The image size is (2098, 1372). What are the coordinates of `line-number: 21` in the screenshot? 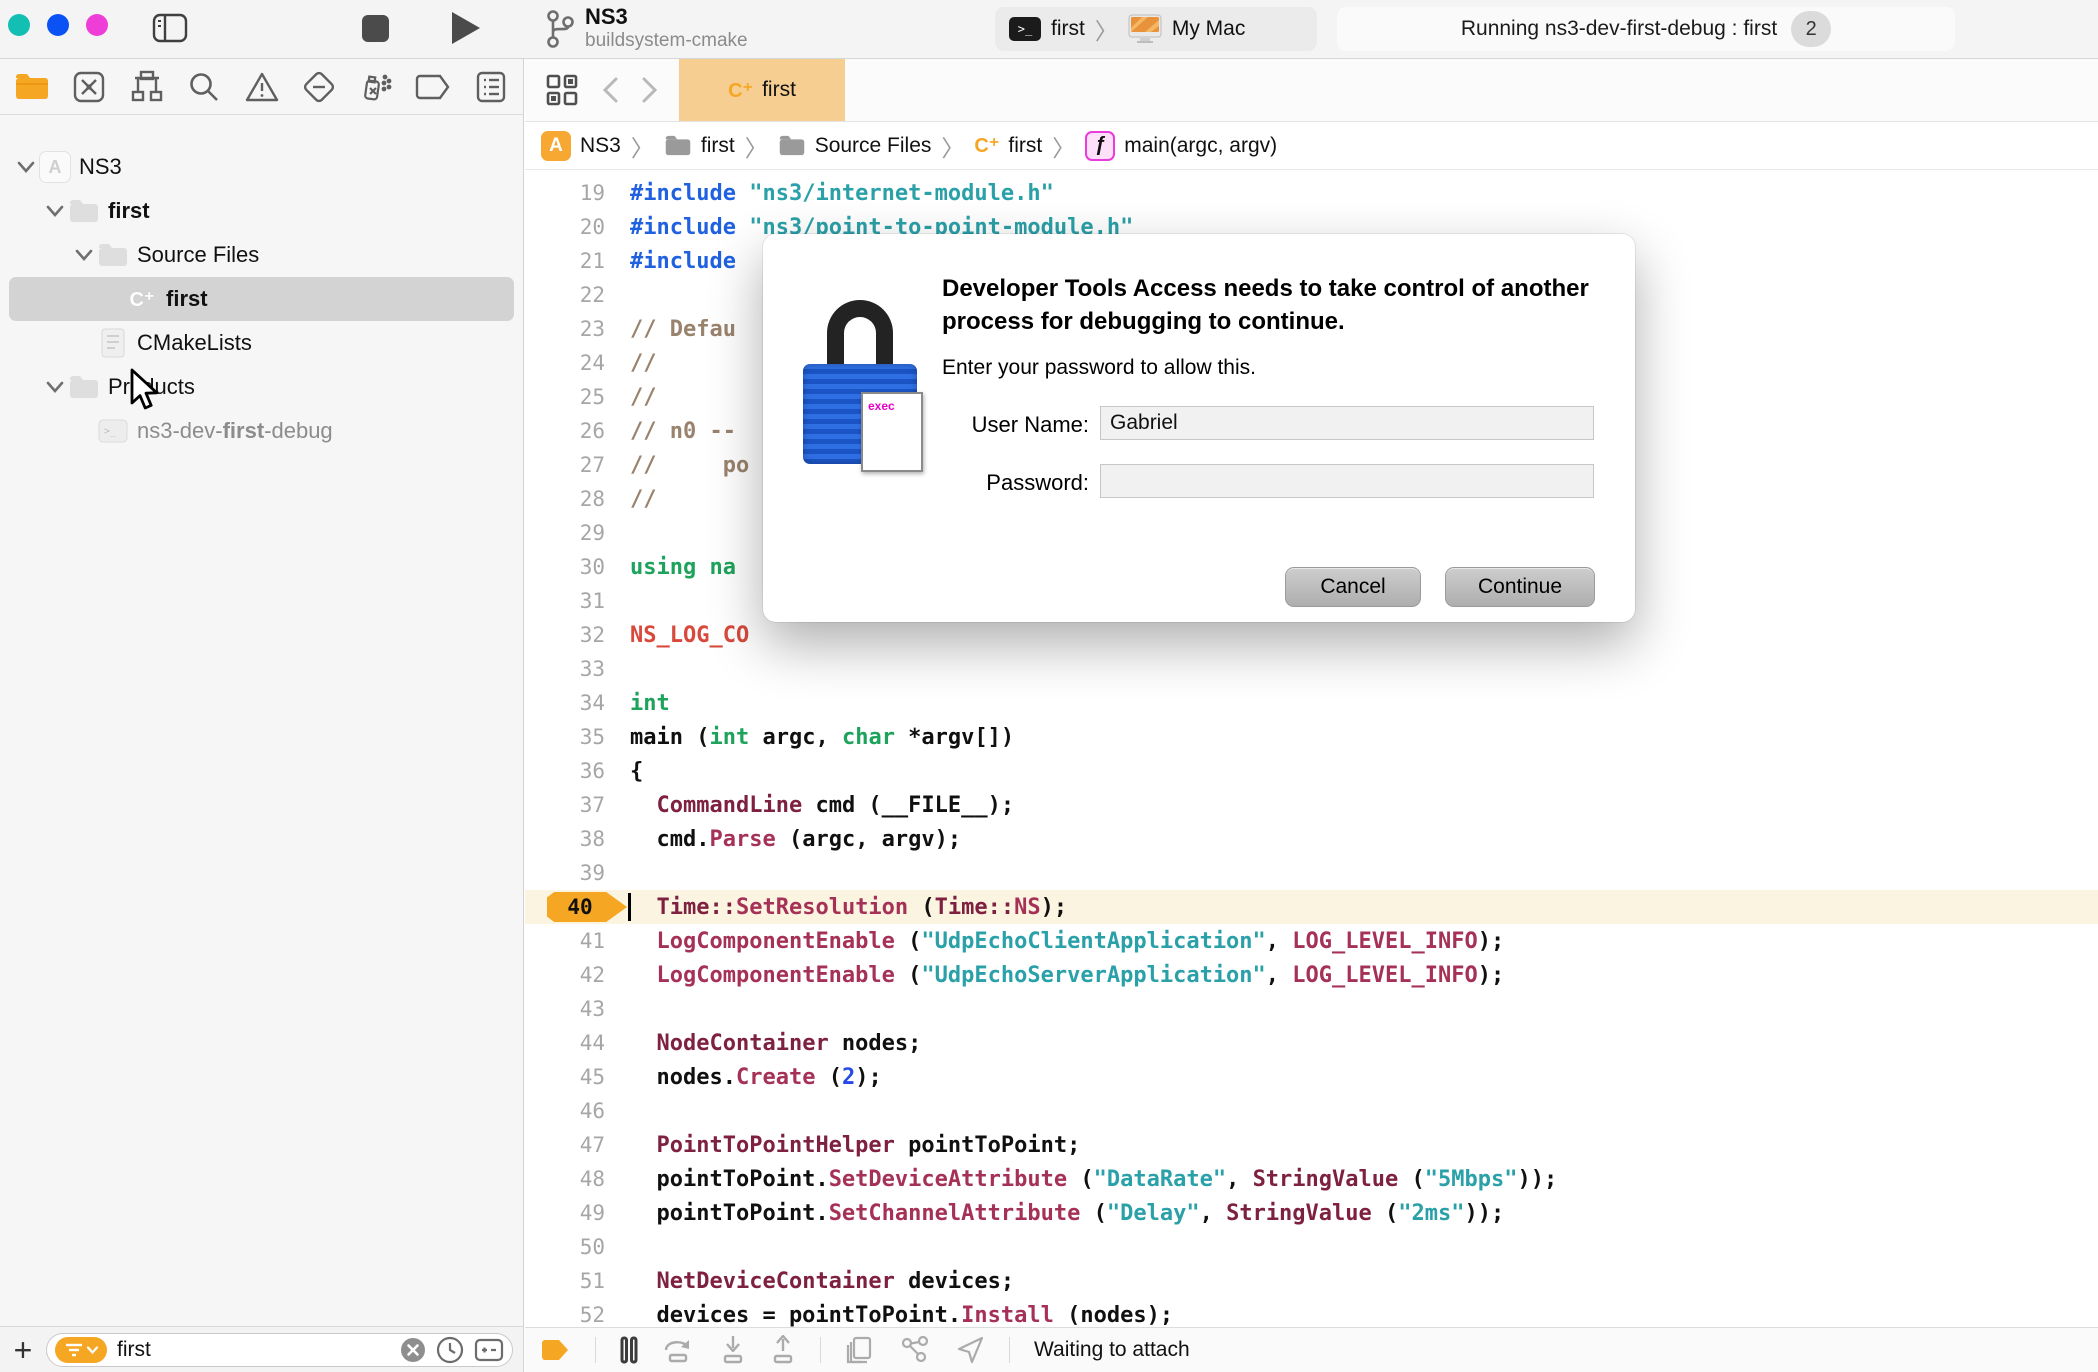 It's located at (565, 261).